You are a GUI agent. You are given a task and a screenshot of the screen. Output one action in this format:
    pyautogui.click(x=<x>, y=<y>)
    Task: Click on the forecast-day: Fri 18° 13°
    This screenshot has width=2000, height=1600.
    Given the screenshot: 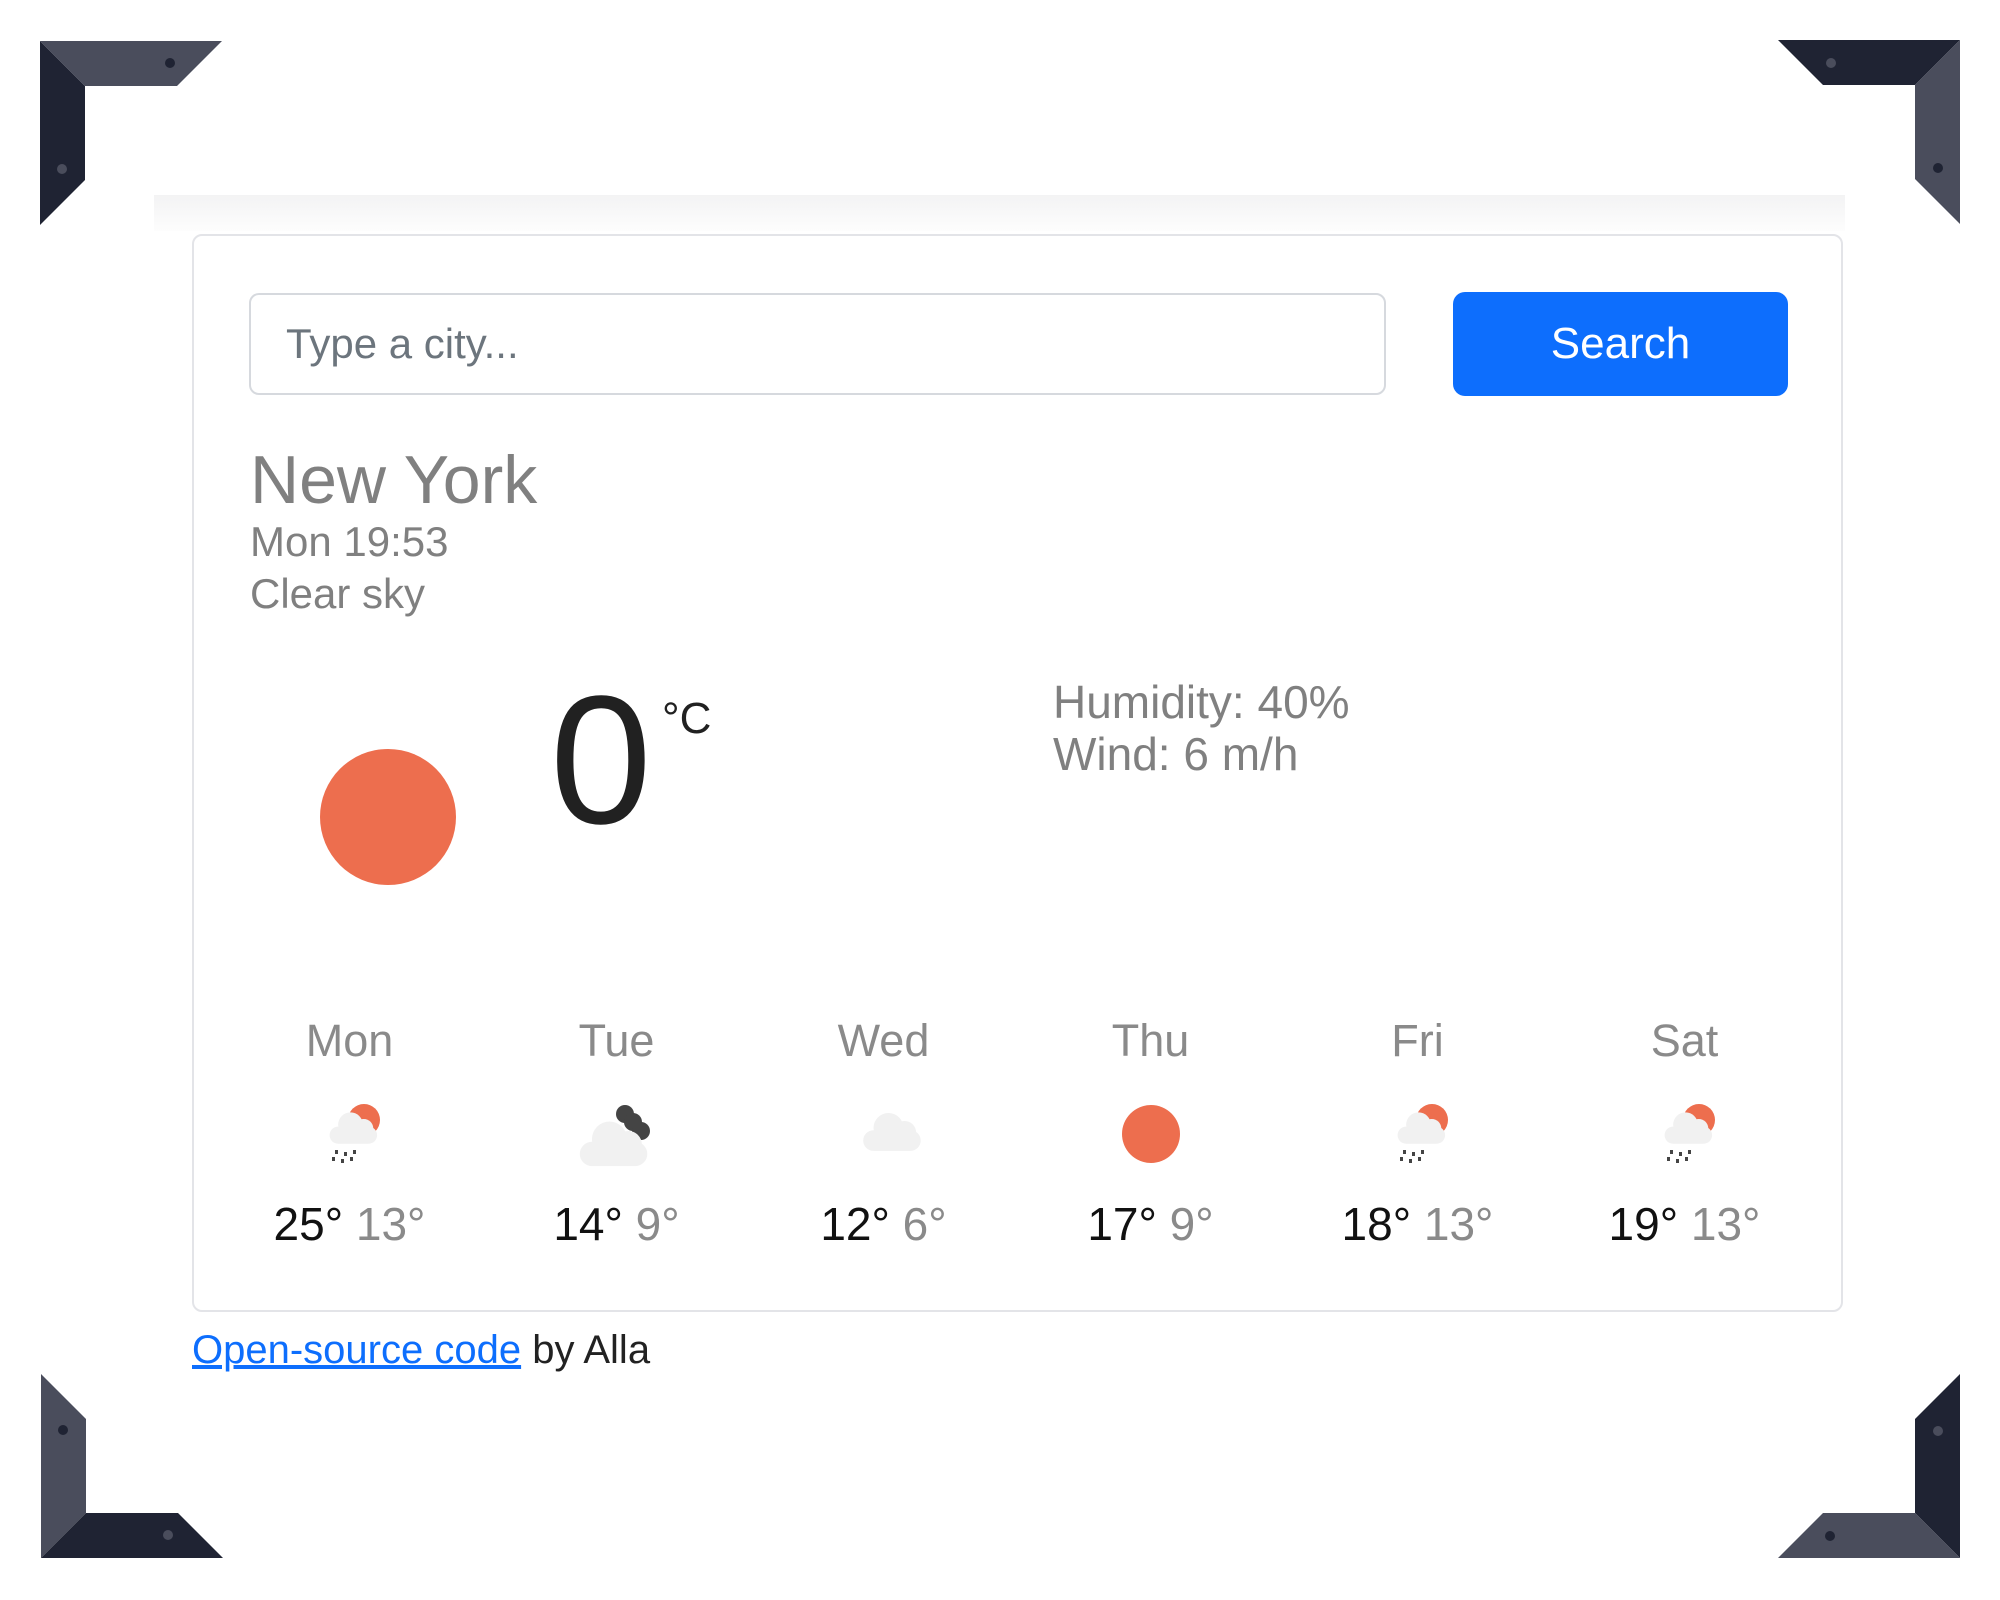 What is the action you would take?
    pyautogui.click(x=1417, y=1131)
    